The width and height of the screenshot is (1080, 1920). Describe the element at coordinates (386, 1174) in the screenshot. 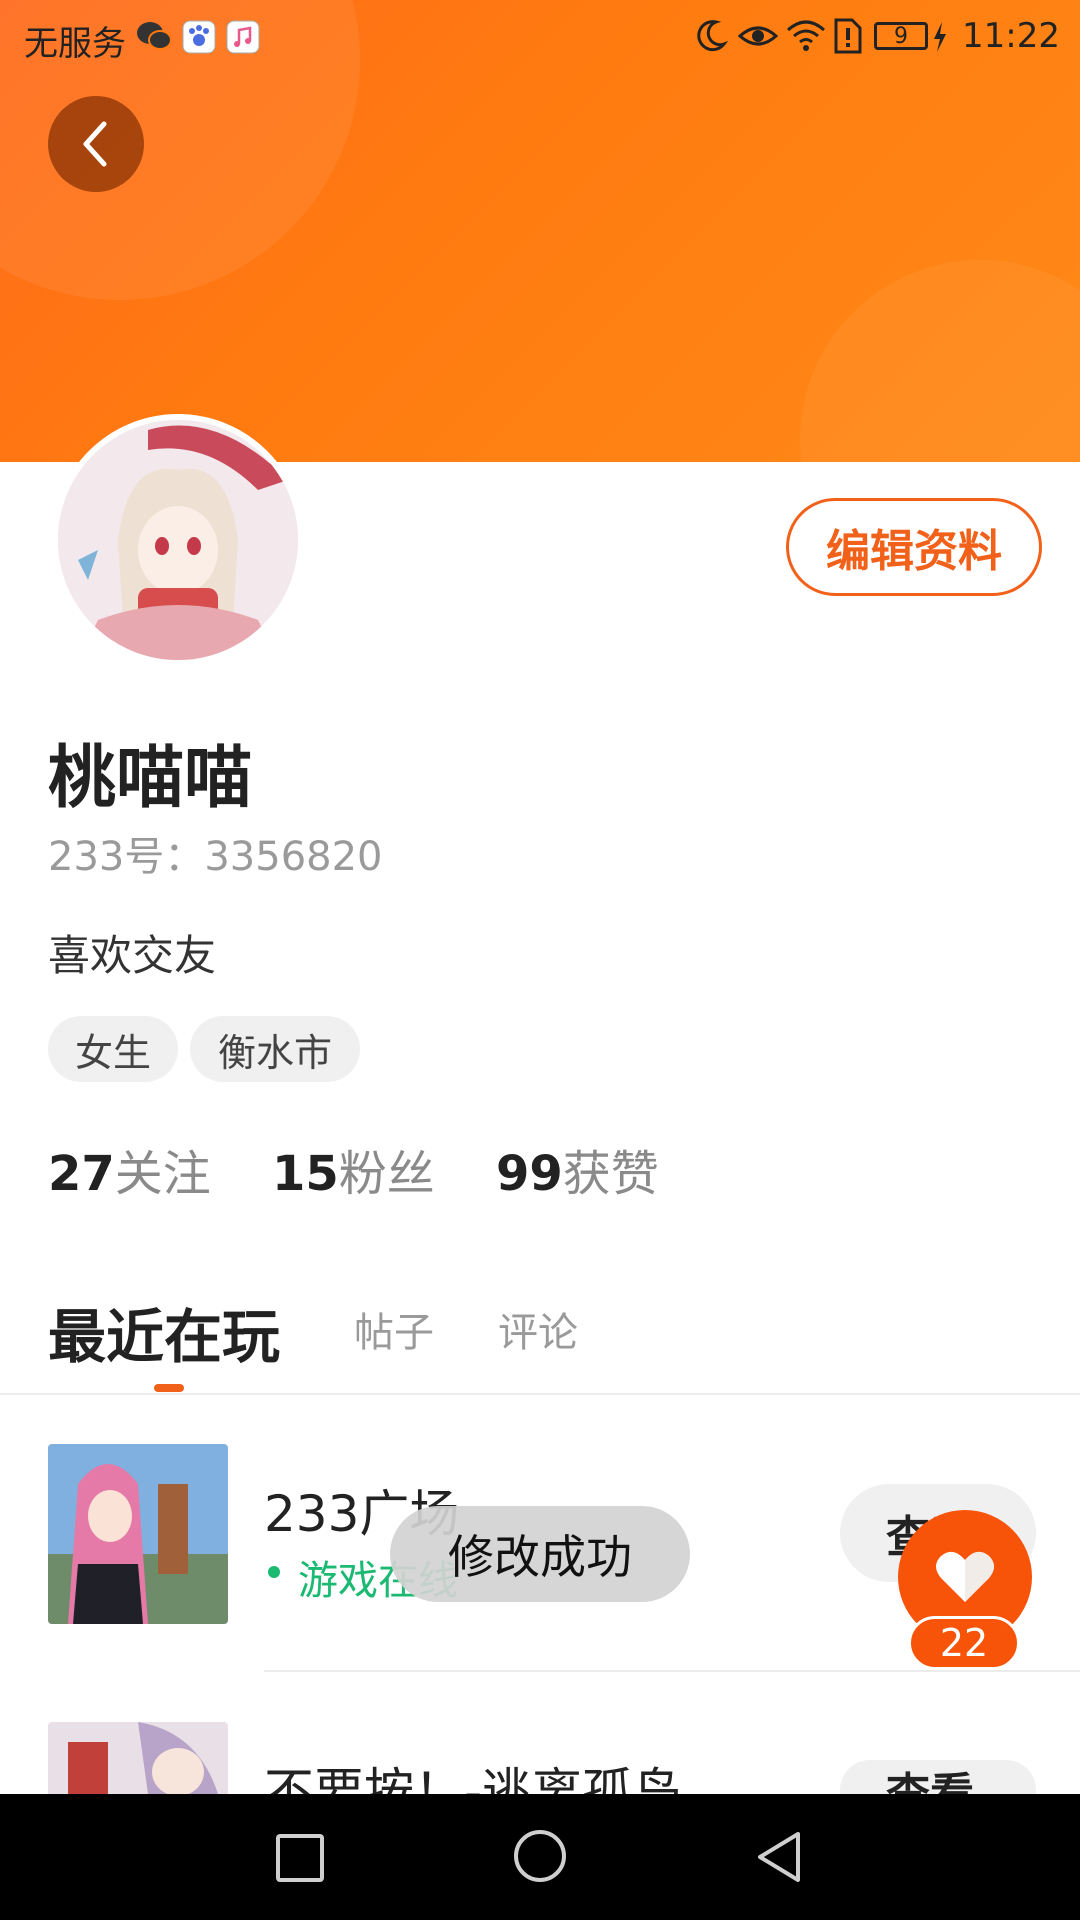

I see `stat-followers-label: 粉丝` at that location.